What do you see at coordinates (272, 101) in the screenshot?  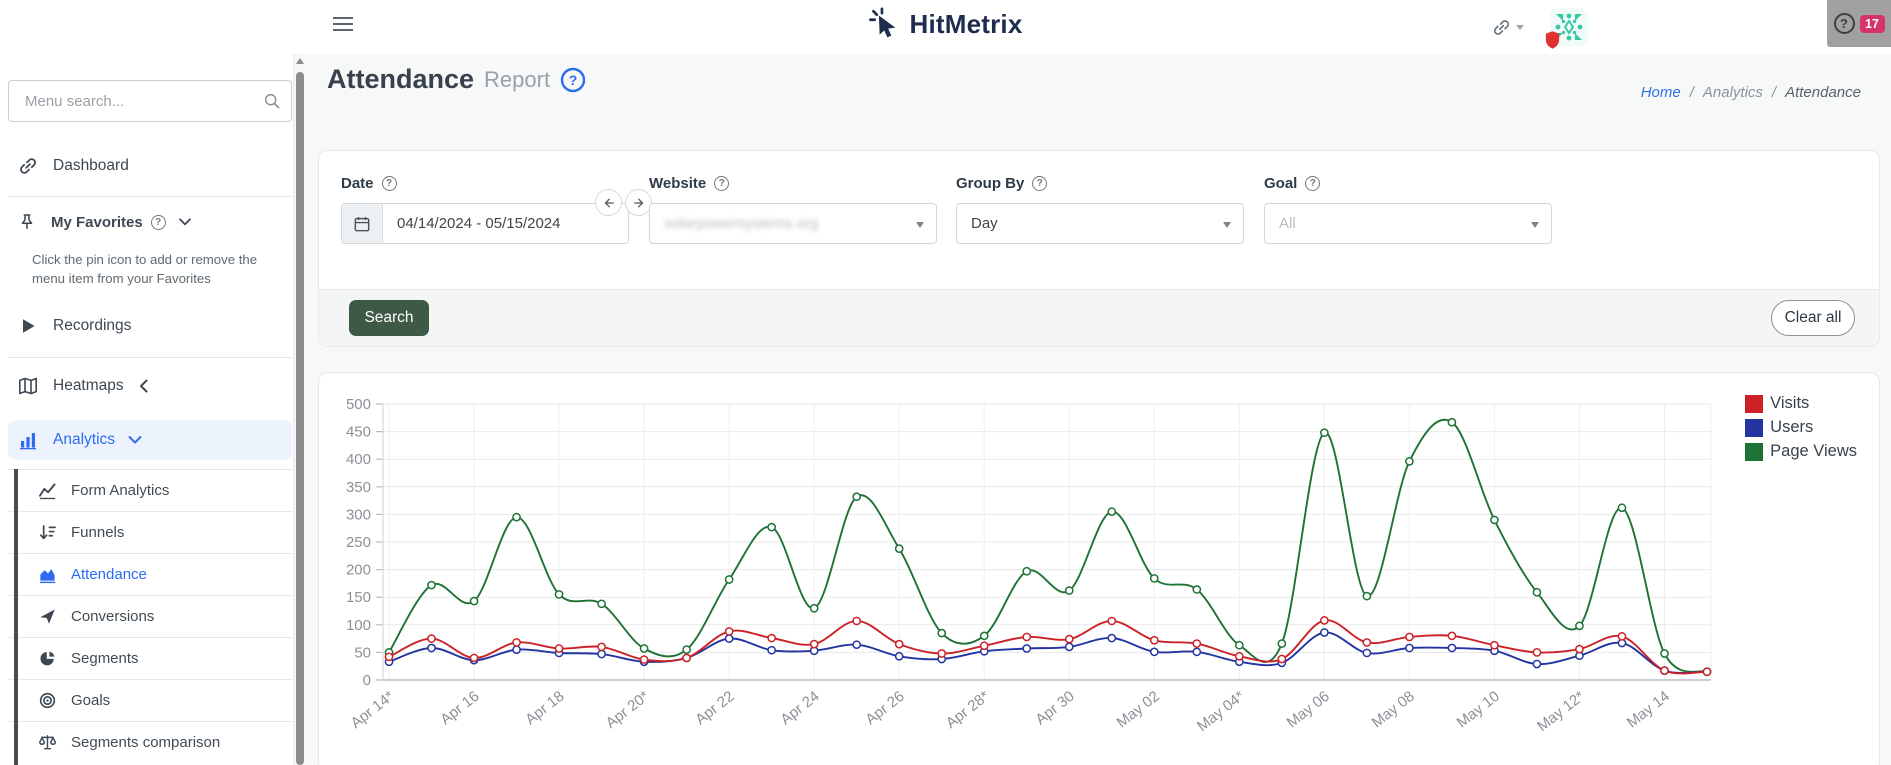 I see `search-icon` at bounding box center [272, 101].